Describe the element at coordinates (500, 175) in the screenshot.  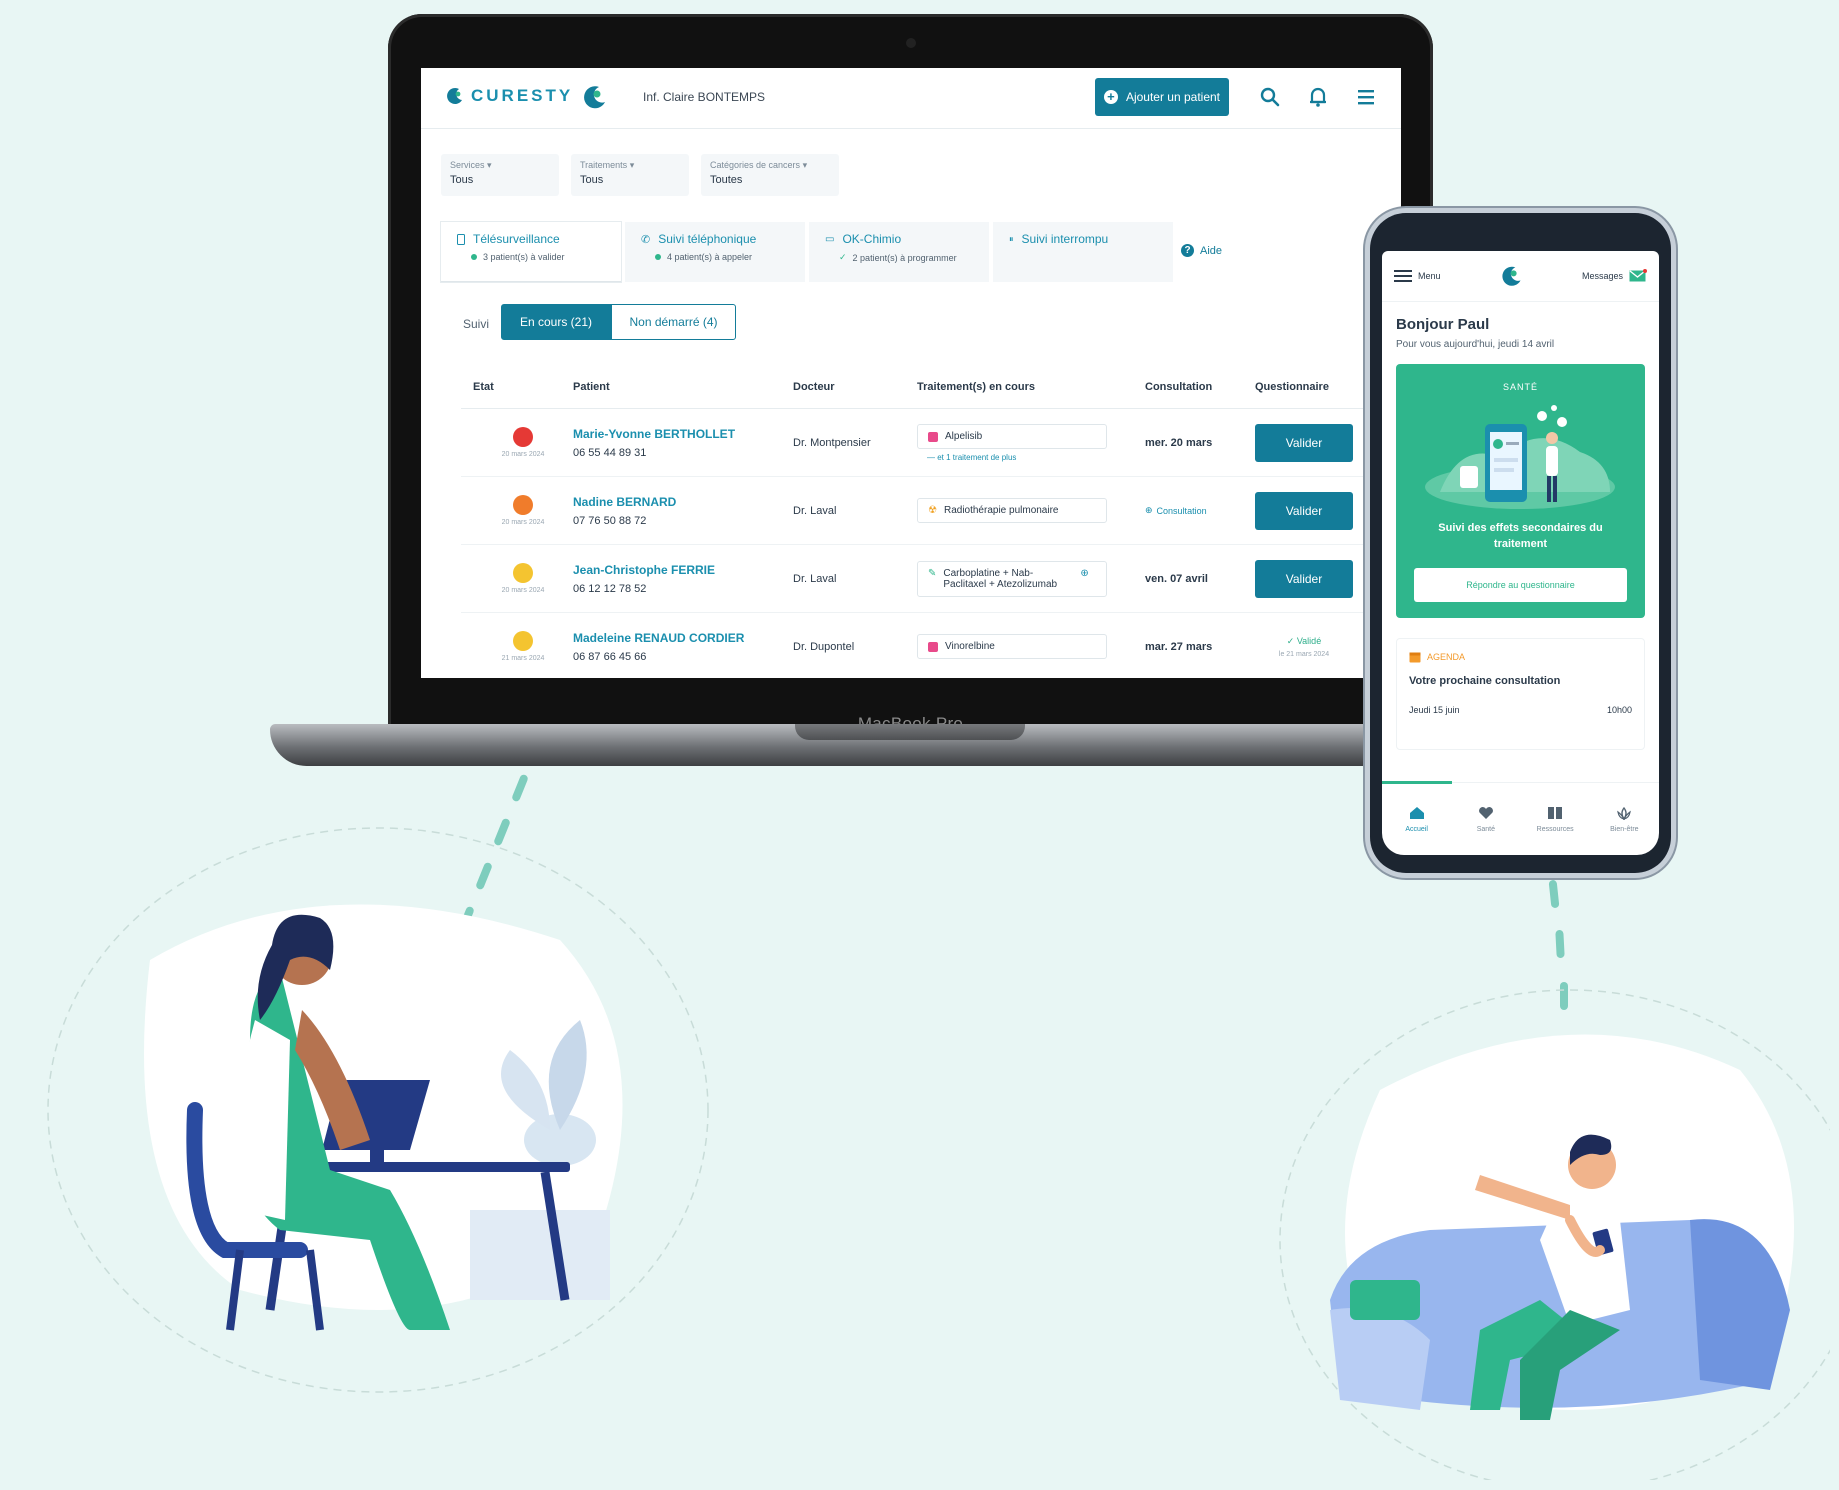
I see `filter-services: Services ▾ Tous` at that location.